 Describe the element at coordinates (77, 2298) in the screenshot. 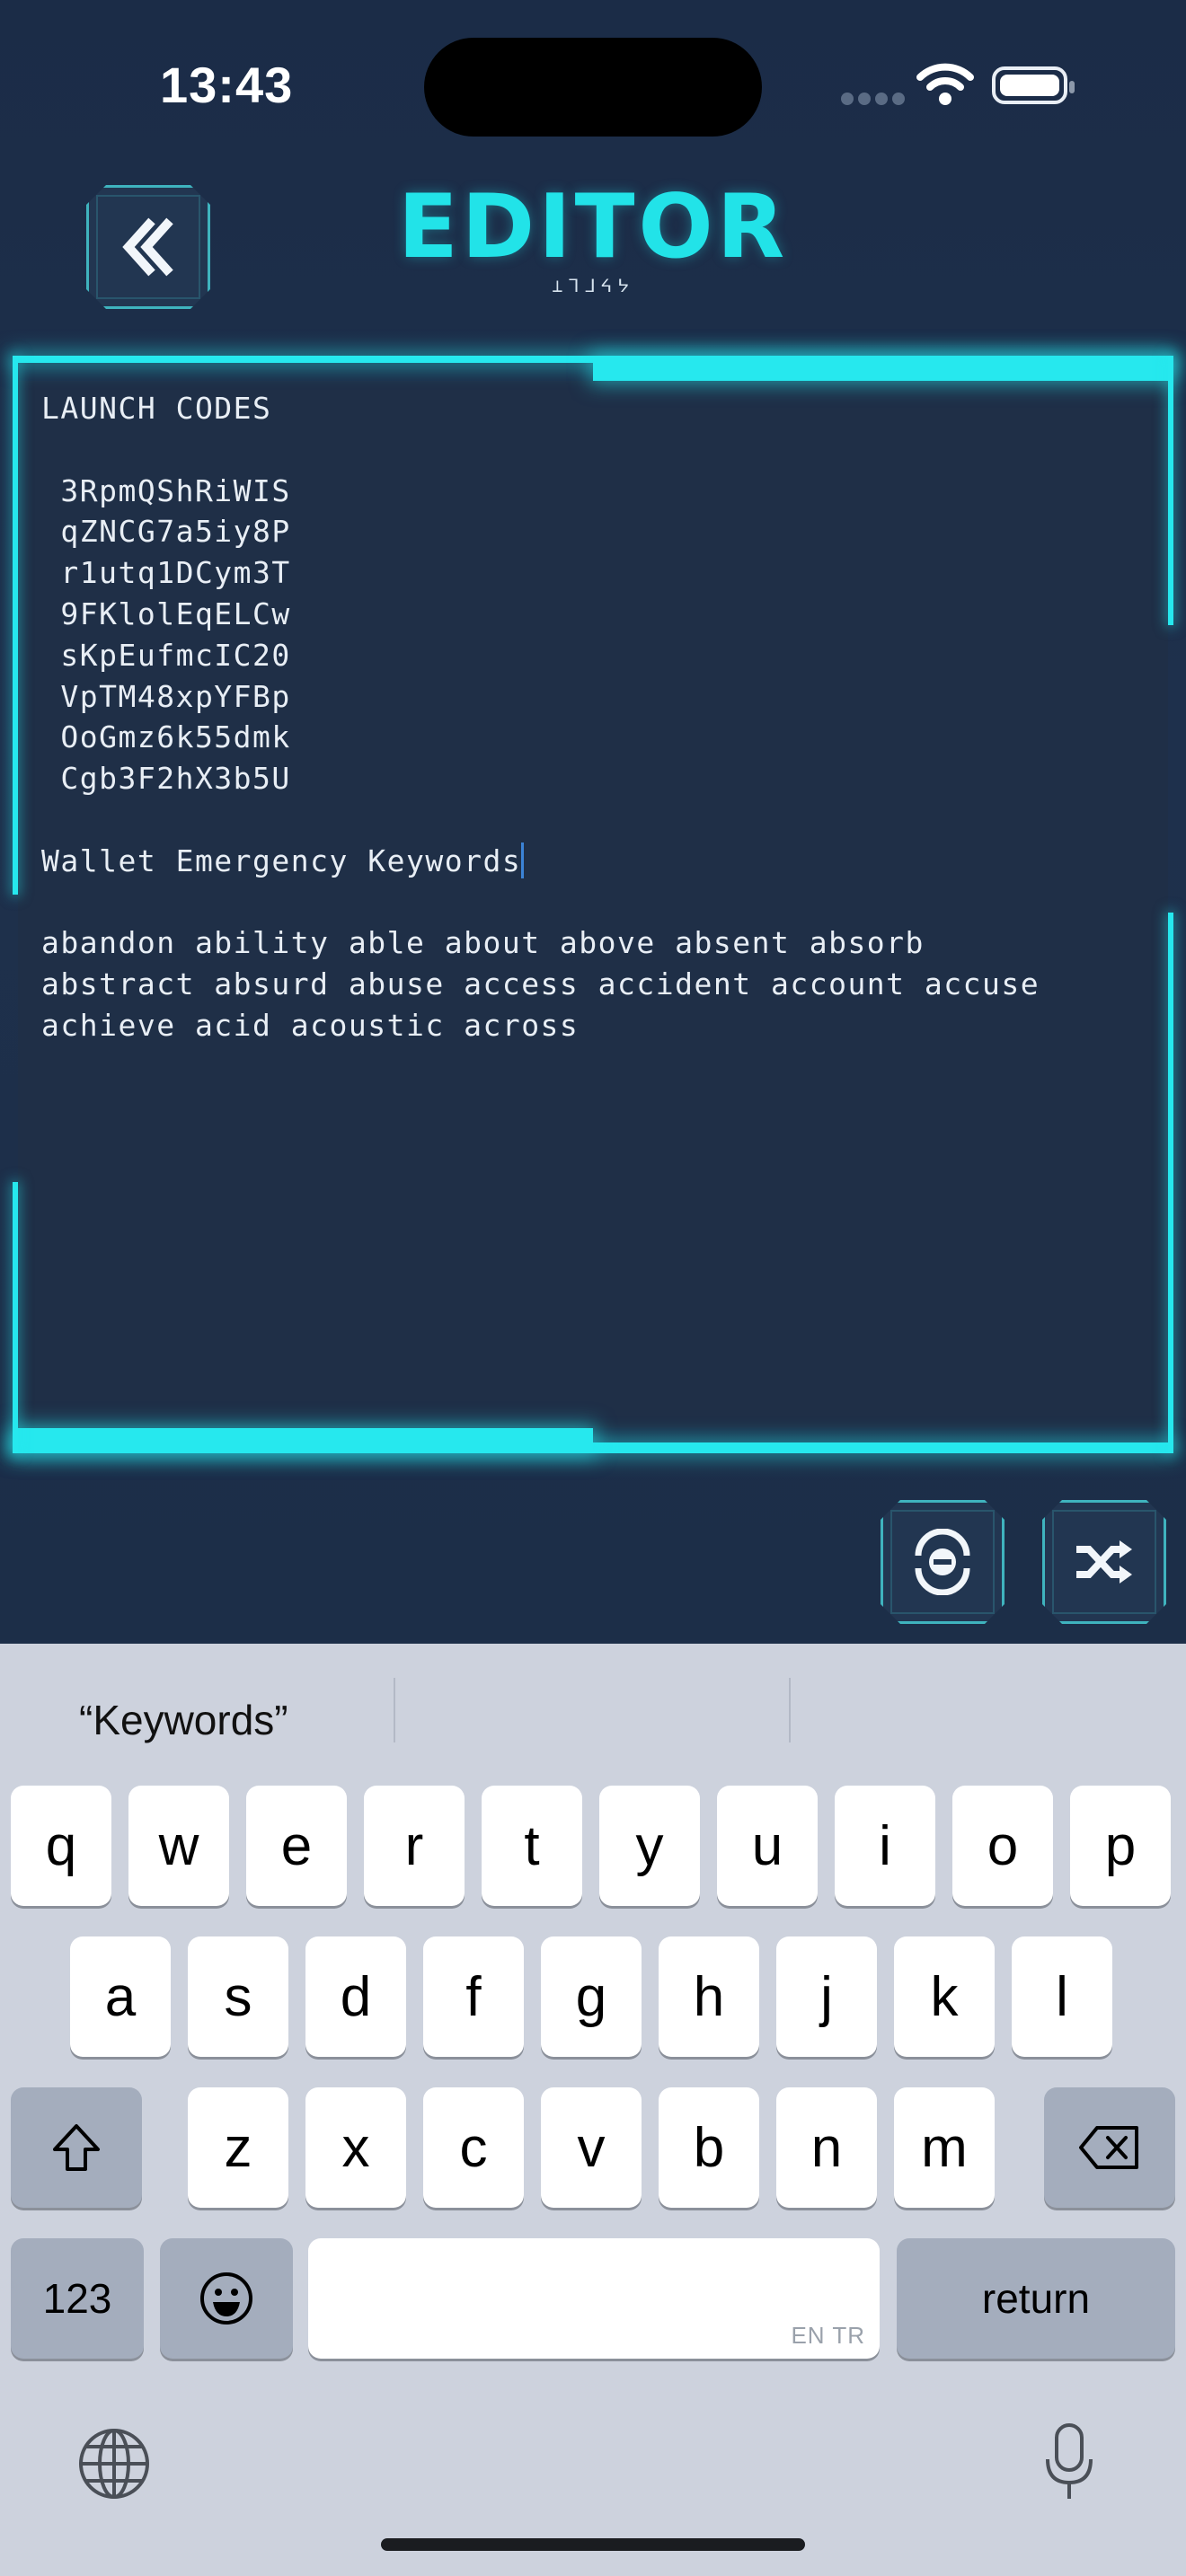

I see `numbers-key: 123` at that location.